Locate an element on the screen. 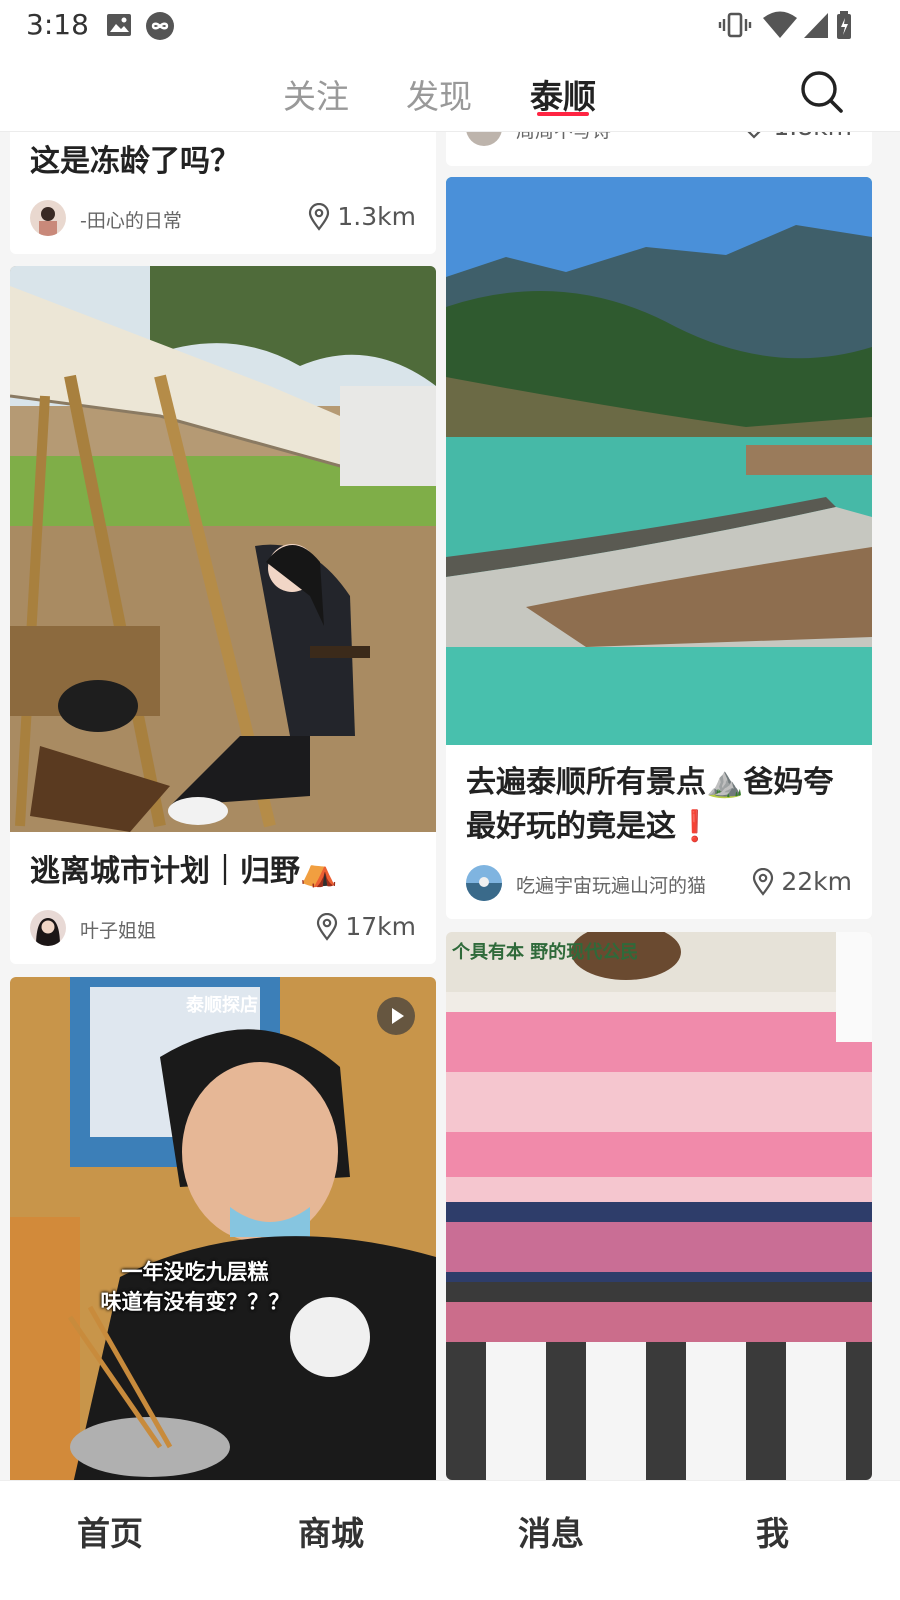 This screenshot has height=1600, width=900. search-icon is located at coordinates (822, 92).